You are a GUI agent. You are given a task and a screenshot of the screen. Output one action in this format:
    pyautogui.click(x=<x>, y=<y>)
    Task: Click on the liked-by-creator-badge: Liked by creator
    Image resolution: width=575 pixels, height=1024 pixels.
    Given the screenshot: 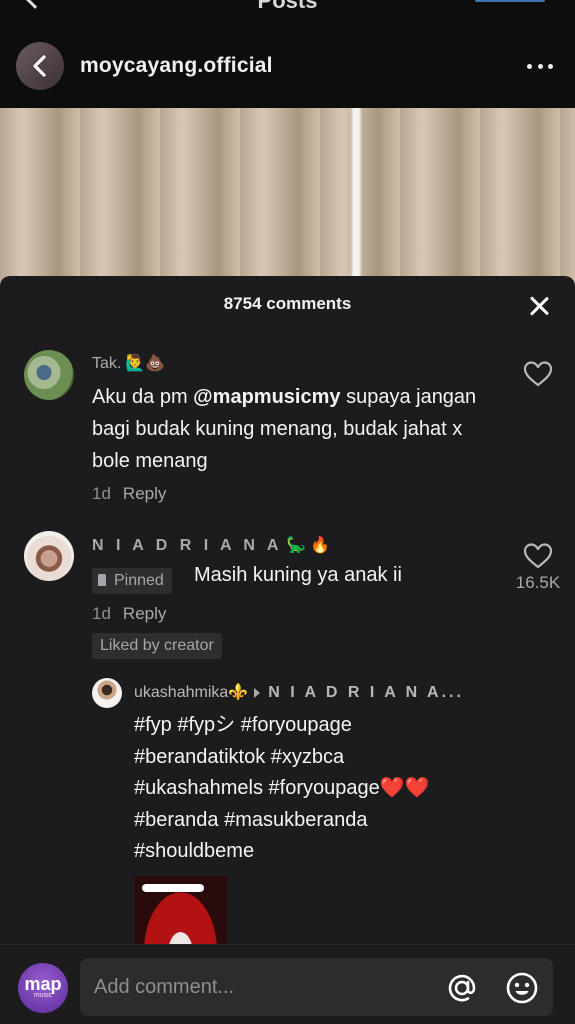 What is the action you would take?
    pyautogui.click(x=157, y=646)
    